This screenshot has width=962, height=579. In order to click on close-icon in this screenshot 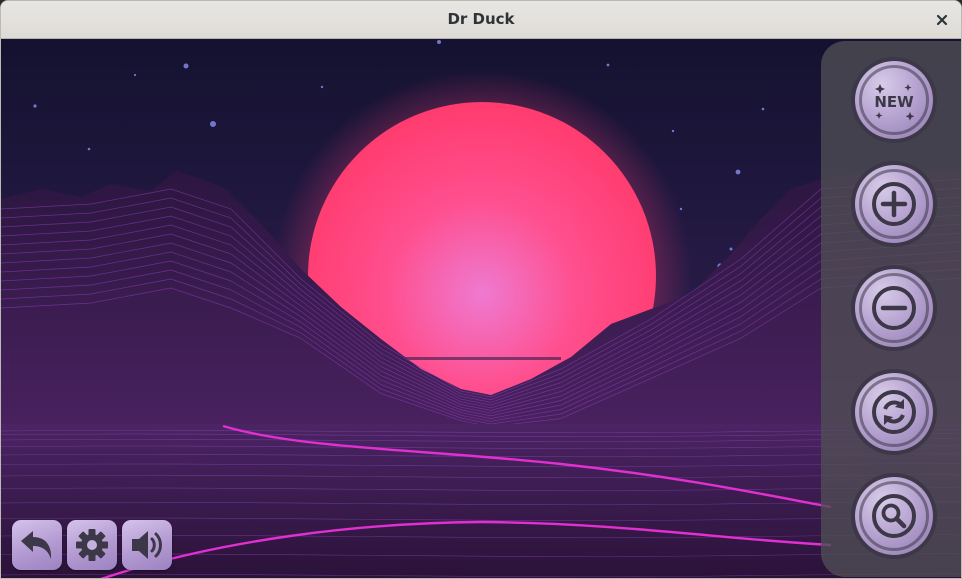, I will do `click(942, 20)`.